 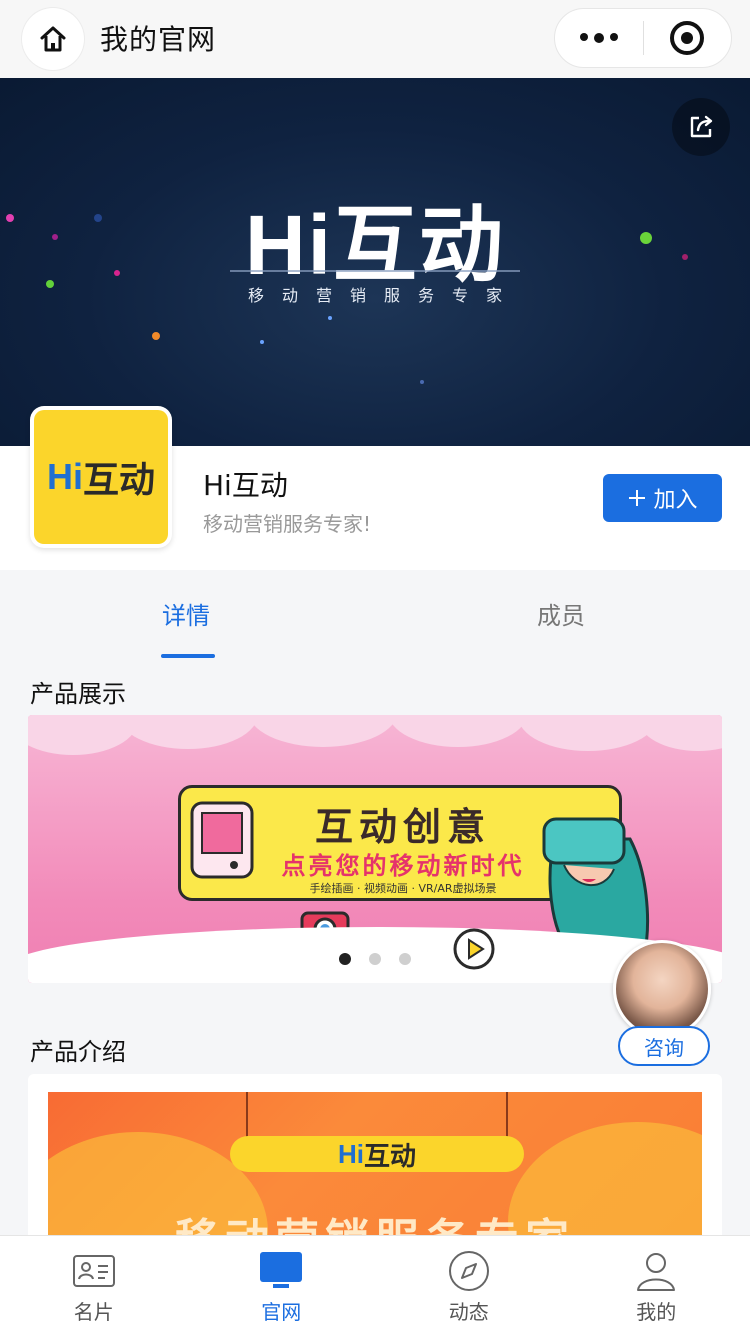 I want to click on logo-hi-text: Hi, so click(x=64, y=476).